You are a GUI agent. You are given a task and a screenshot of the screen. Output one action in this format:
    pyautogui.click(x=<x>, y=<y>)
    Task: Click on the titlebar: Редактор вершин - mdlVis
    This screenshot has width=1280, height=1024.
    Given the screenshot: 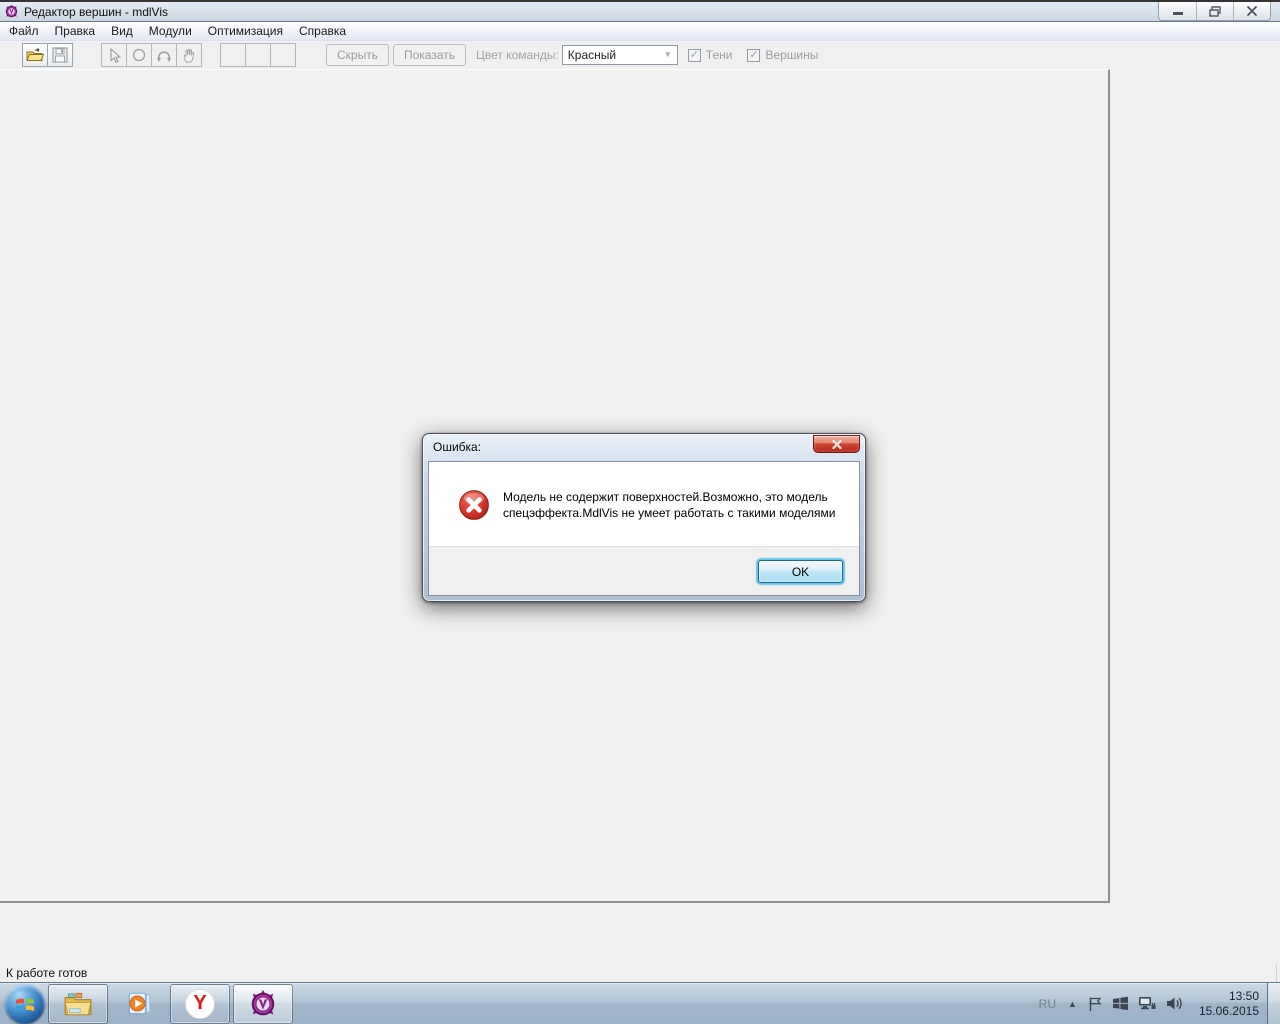 What is the action you would take?
    pyautogui.click(x=640, y=11)
    